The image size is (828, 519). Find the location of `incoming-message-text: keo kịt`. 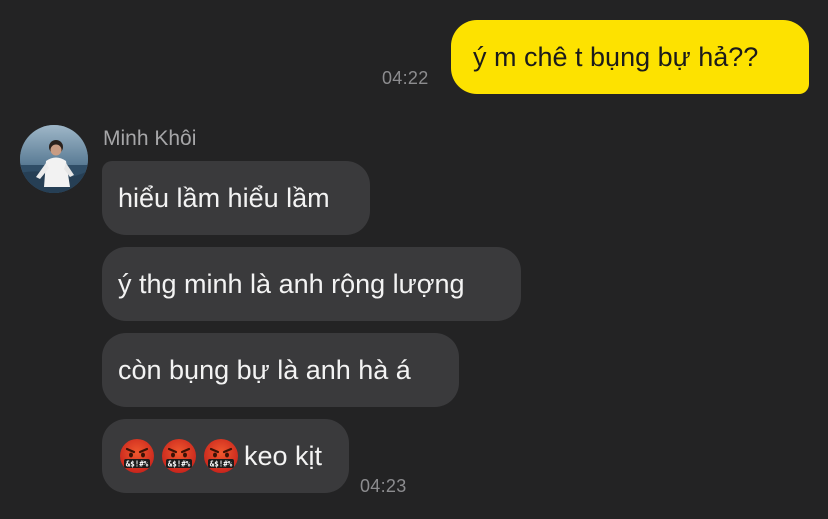

incoming-message-text: keo kịt is located at coordinates (283, 455).